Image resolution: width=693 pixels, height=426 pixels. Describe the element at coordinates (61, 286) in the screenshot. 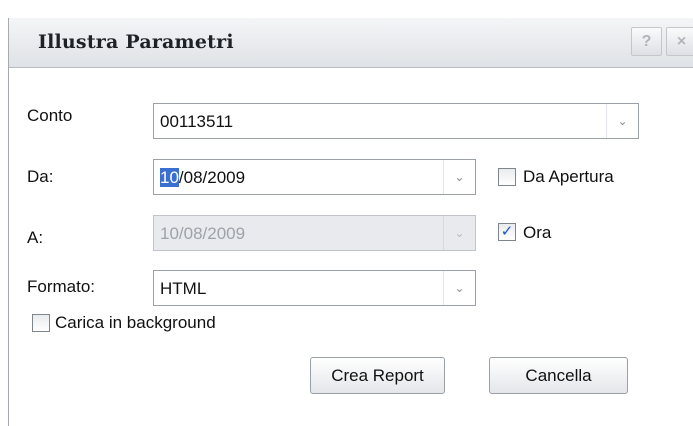

I see `formato-label: Formato:` at that location.